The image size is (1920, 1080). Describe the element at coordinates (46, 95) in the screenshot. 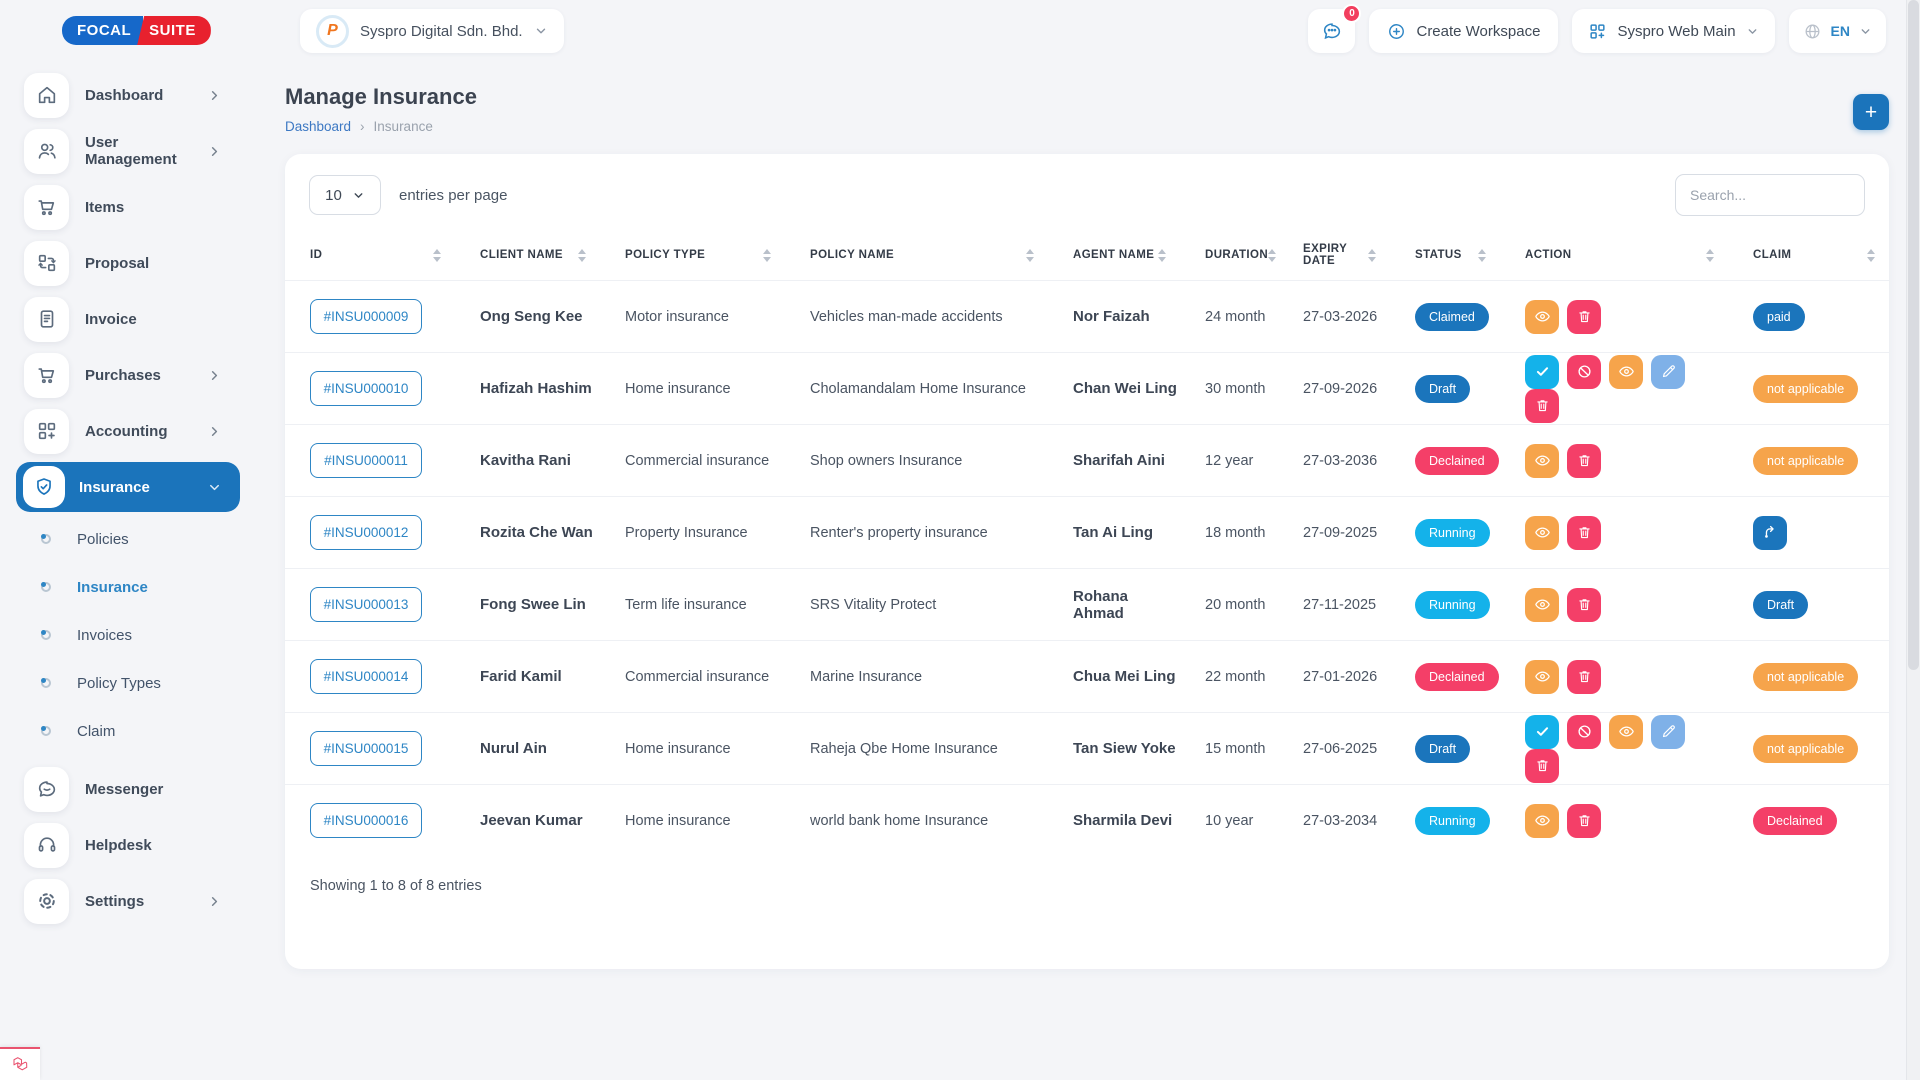

I see `home-icon` at that location.